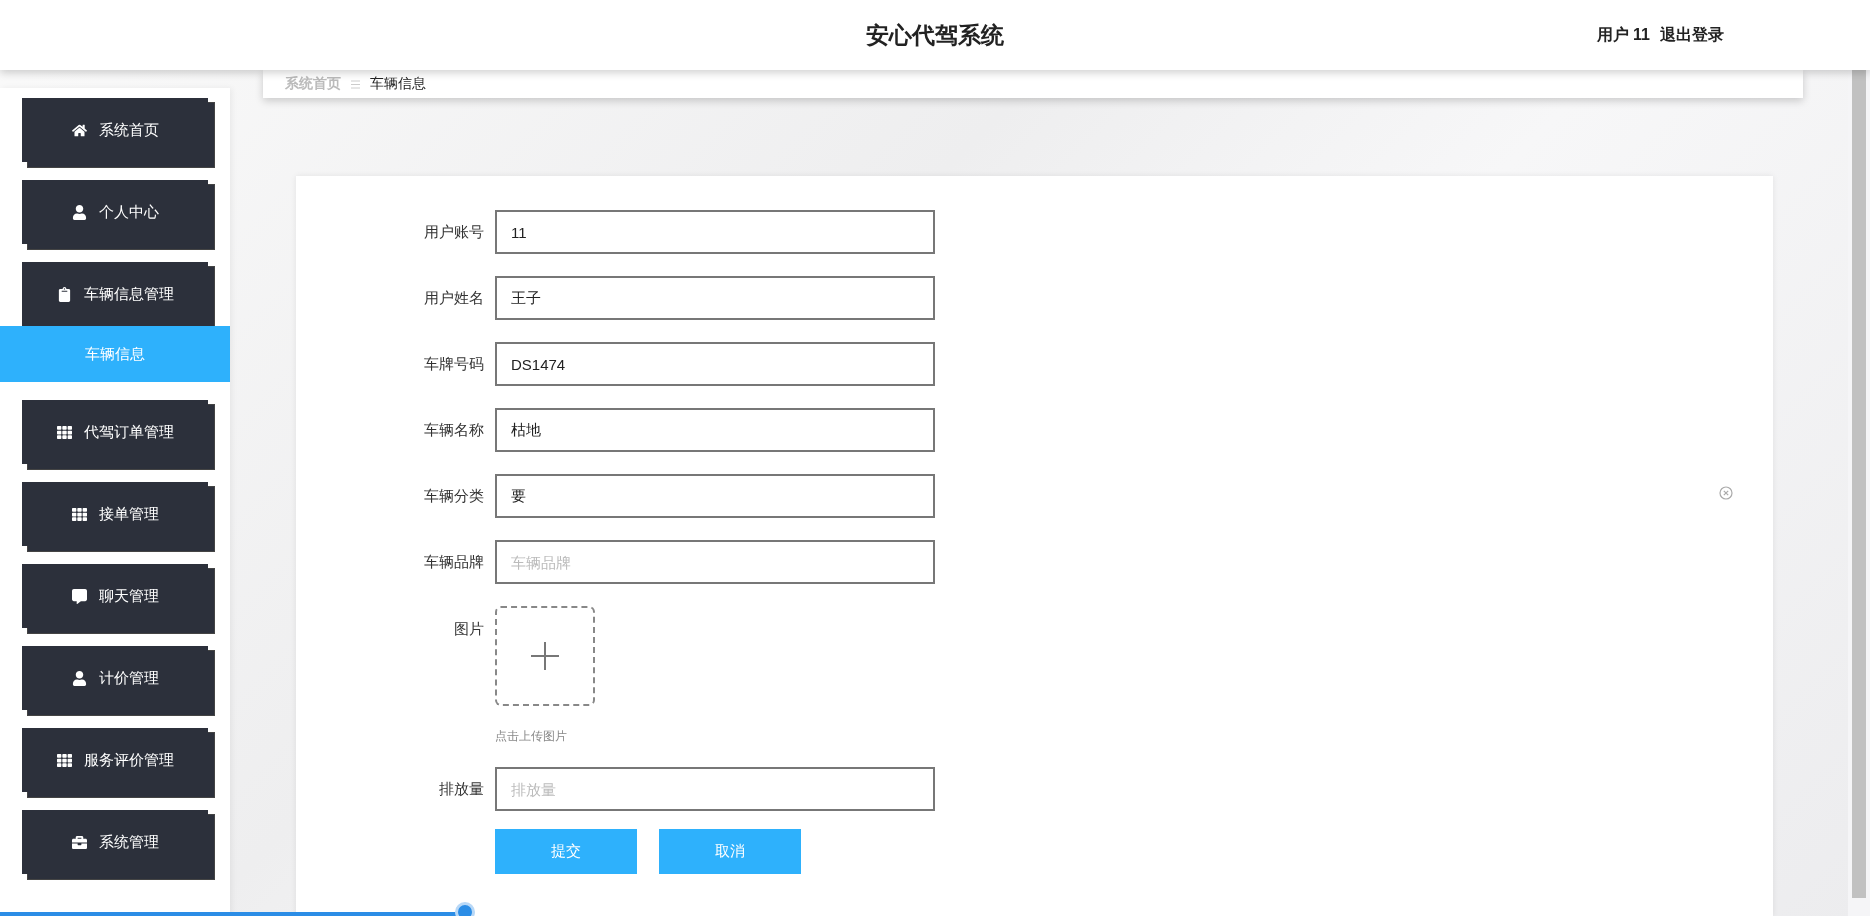 The height and width of the screenshot is (916, 1870). Describe the element at coordinates (715, 430) in the screenshot. I see `input-field: 枯地` at that location.